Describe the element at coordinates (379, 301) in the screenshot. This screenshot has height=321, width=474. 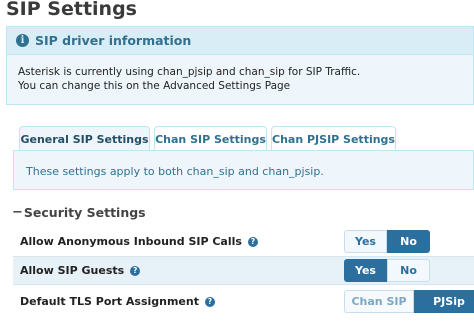
I see `chan-sip-option: Chan SIP` at that location.